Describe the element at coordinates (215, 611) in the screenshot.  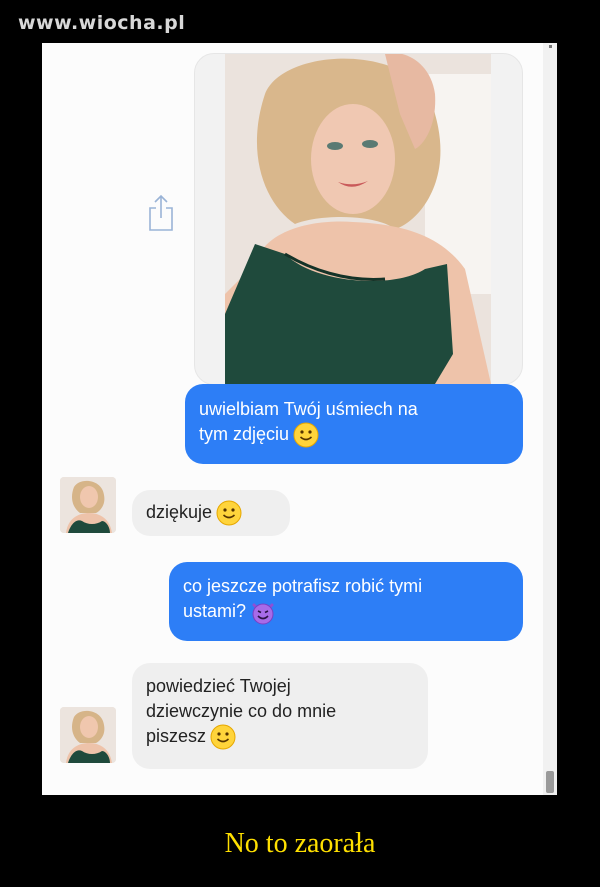
I see `message-text-line: ustami?` at that location.